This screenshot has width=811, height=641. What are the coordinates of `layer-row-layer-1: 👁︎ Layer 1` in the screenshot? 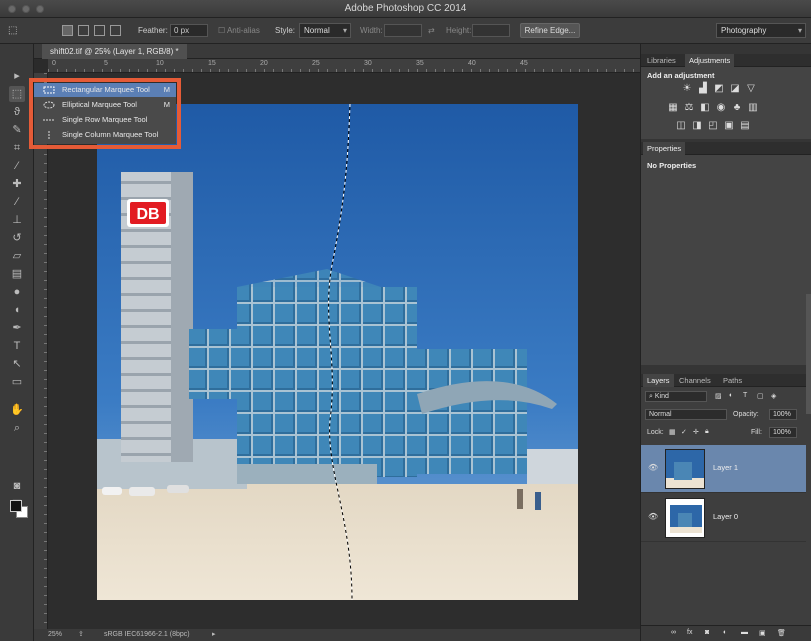 It's located at (723, 469).